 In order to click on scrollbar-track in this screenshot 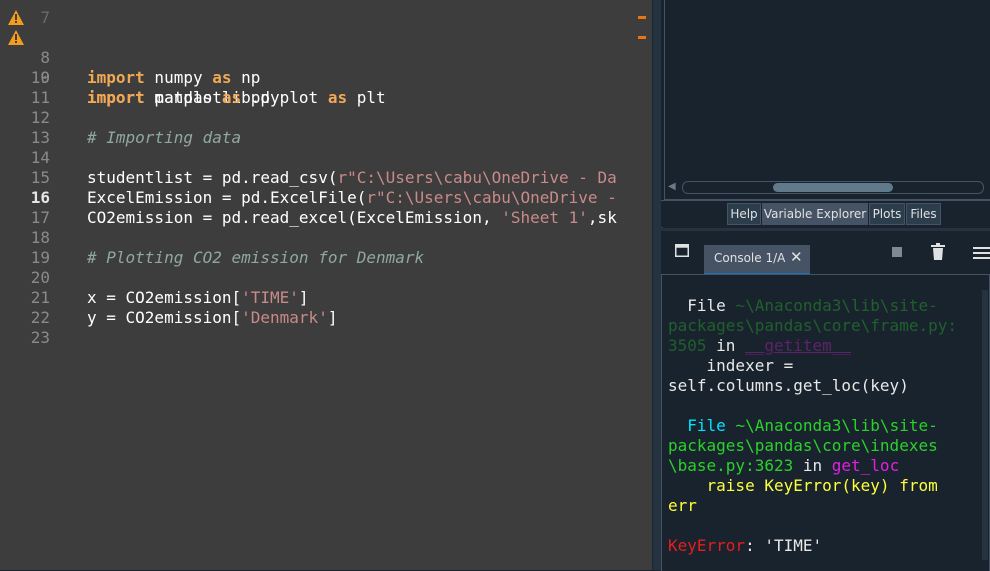, I will do `click(833, 187)`.